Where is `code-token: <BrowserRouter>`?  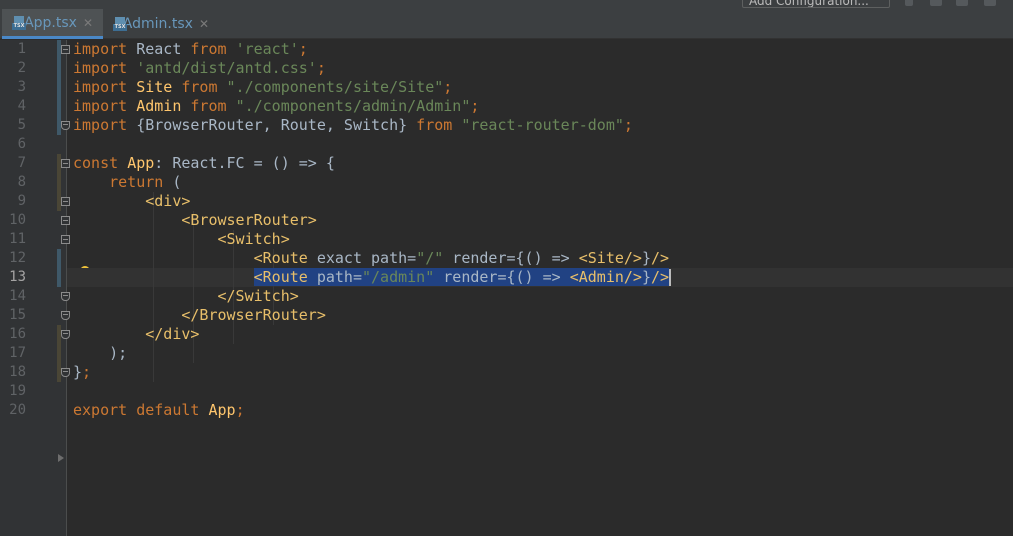
code-token: <BrowserRouter> is located at coordinates (249, 220).